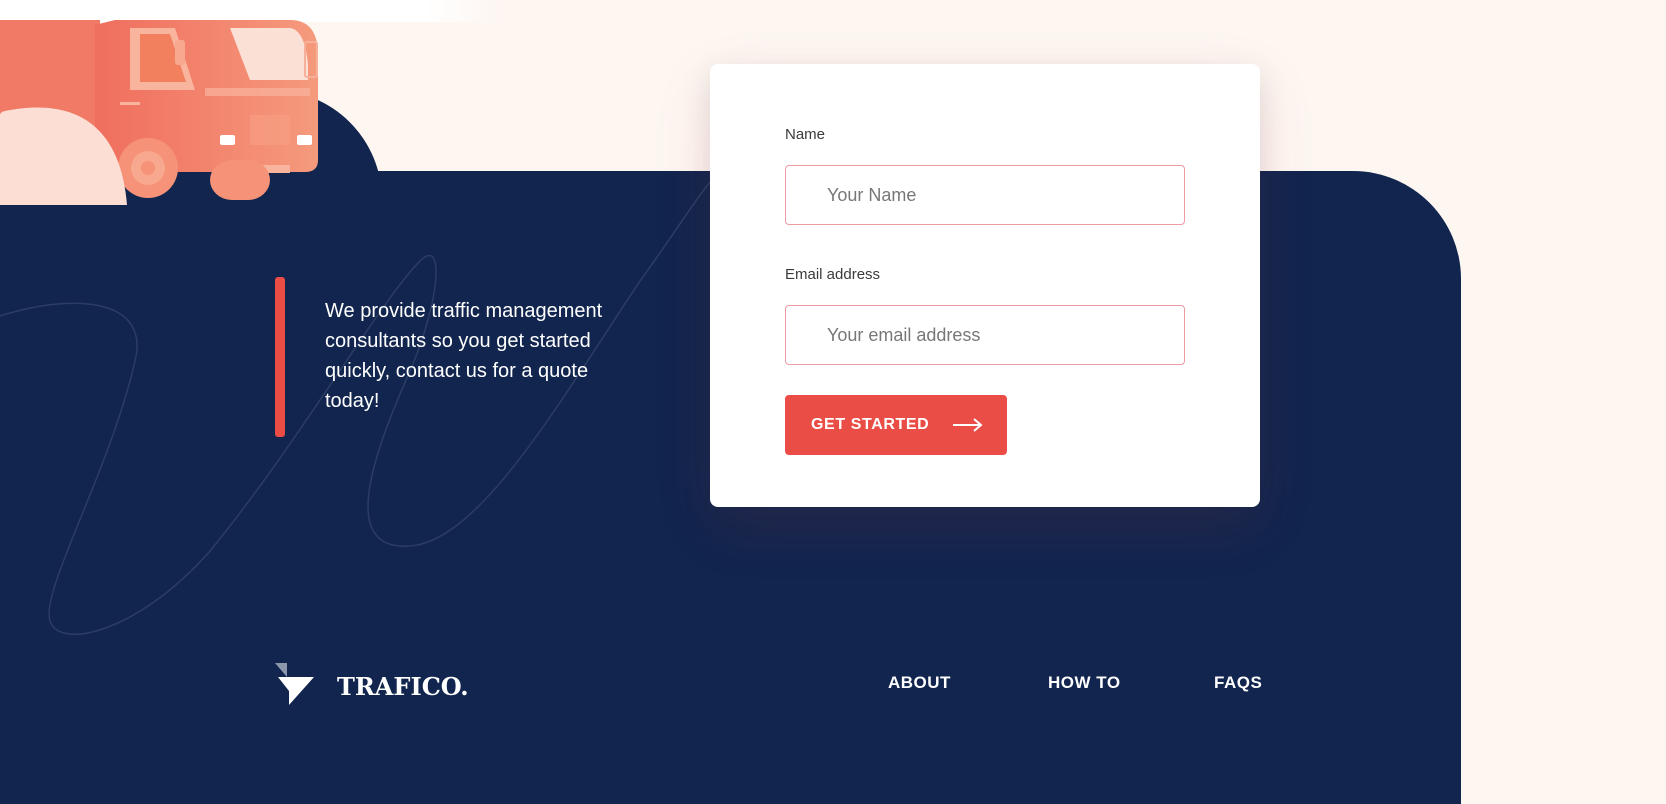 This screenshot has height=804, width=1666. What do you see at coordinates (159, 112) in the screenshot?
I see `truck-illustration` at bounding box center [159, 112].